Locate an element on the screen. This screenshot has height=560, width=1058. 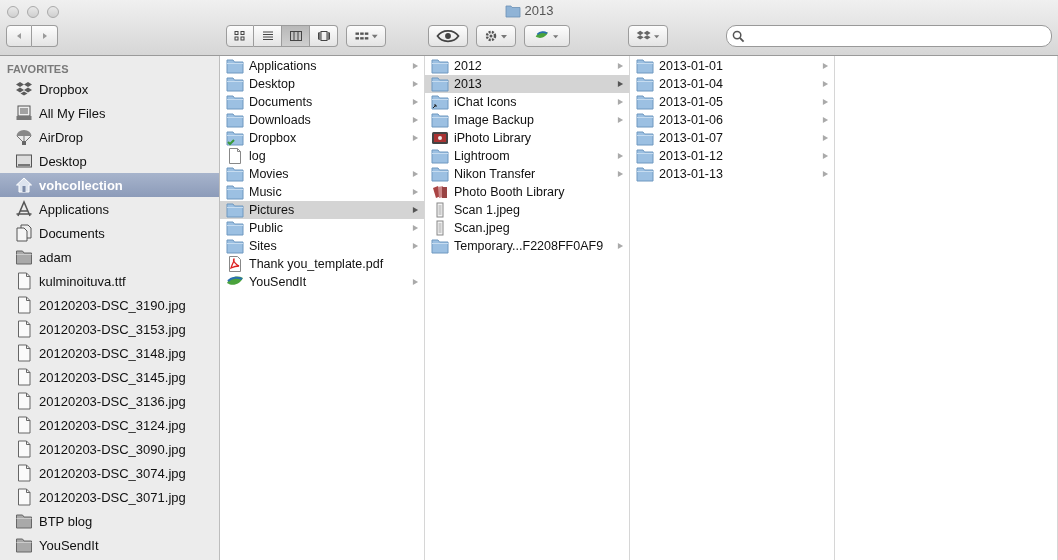
file-item: Scan.jpeg is located at coordinates (527, 228).